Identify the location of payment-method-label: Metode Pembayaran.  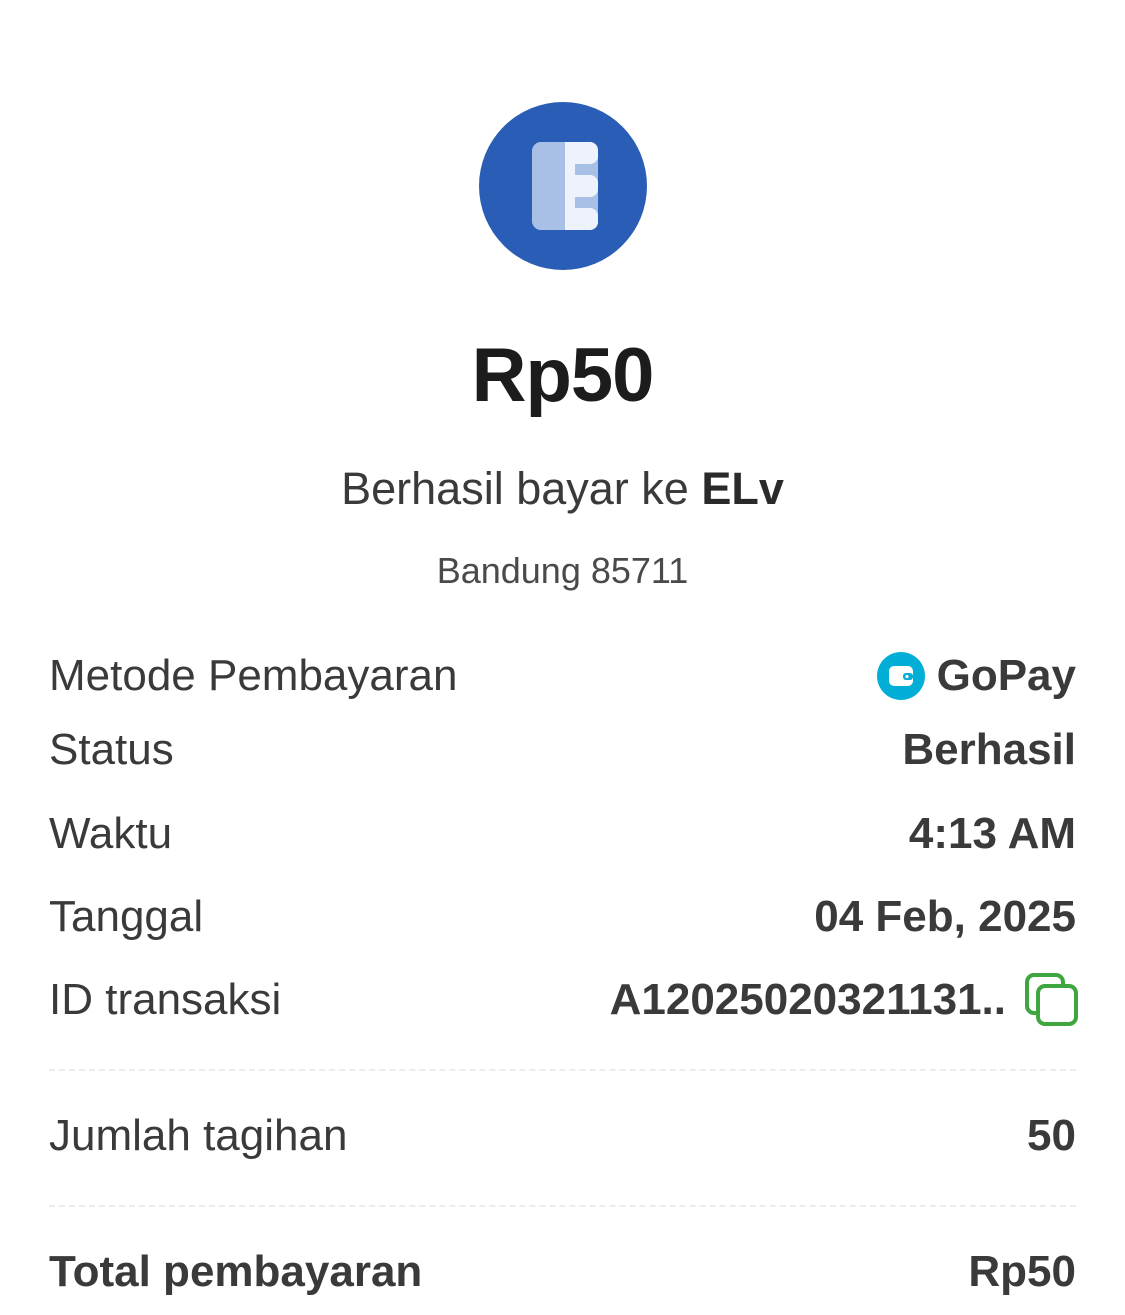
(253, 675).